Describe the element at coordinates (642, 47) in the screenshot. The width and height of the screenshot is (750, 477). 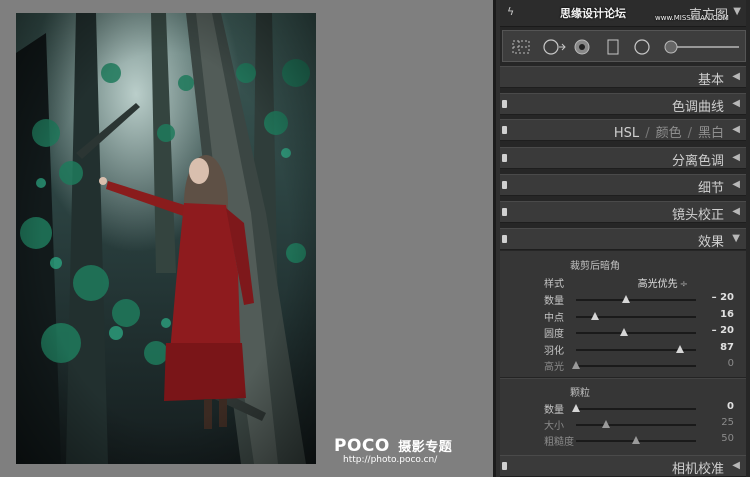
I see `radial-filter-icon` at that location.